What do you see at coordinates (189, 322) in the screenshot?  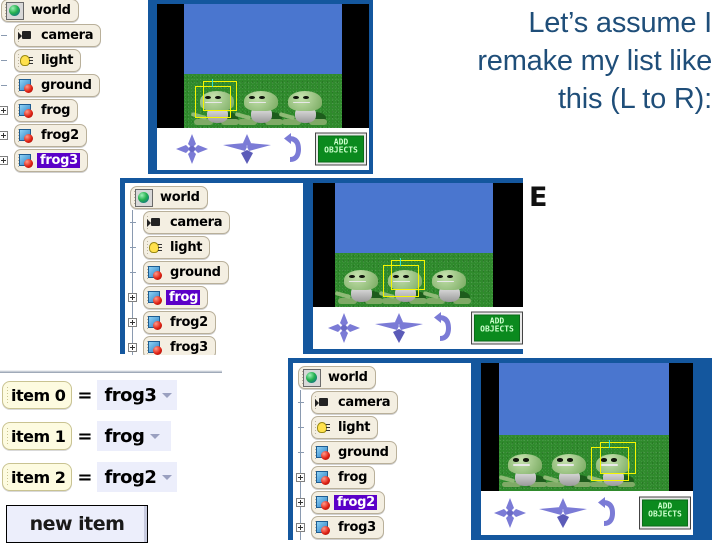 I see `tree-node-label: frog2` at bounding box center [189, 322].